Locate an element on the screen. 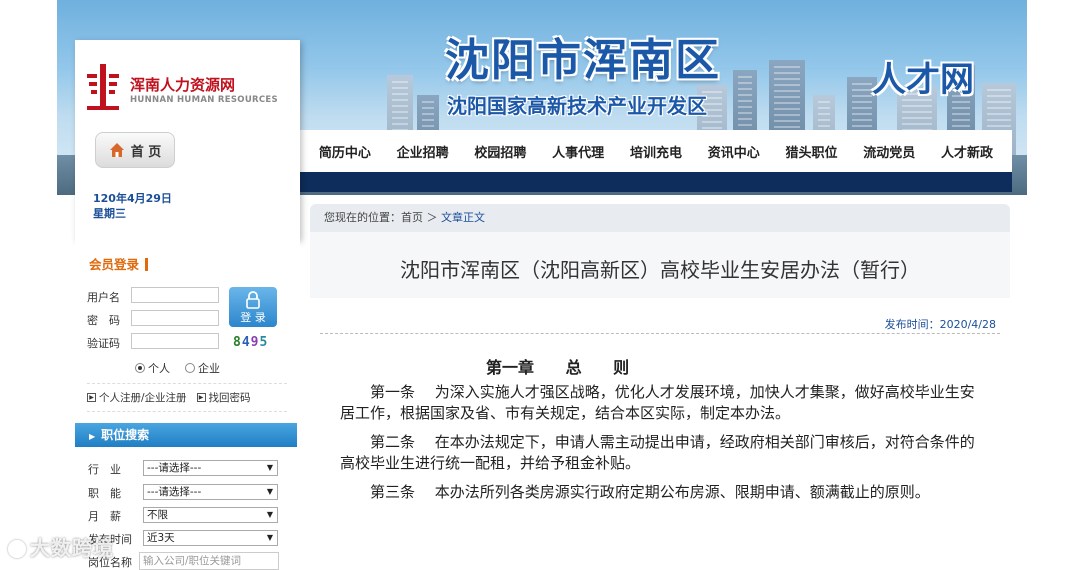 This screenshot has width=1080, height=570. nav-item-headhunter-jobs: 猎头职位 is located at coordinates (811, 151).